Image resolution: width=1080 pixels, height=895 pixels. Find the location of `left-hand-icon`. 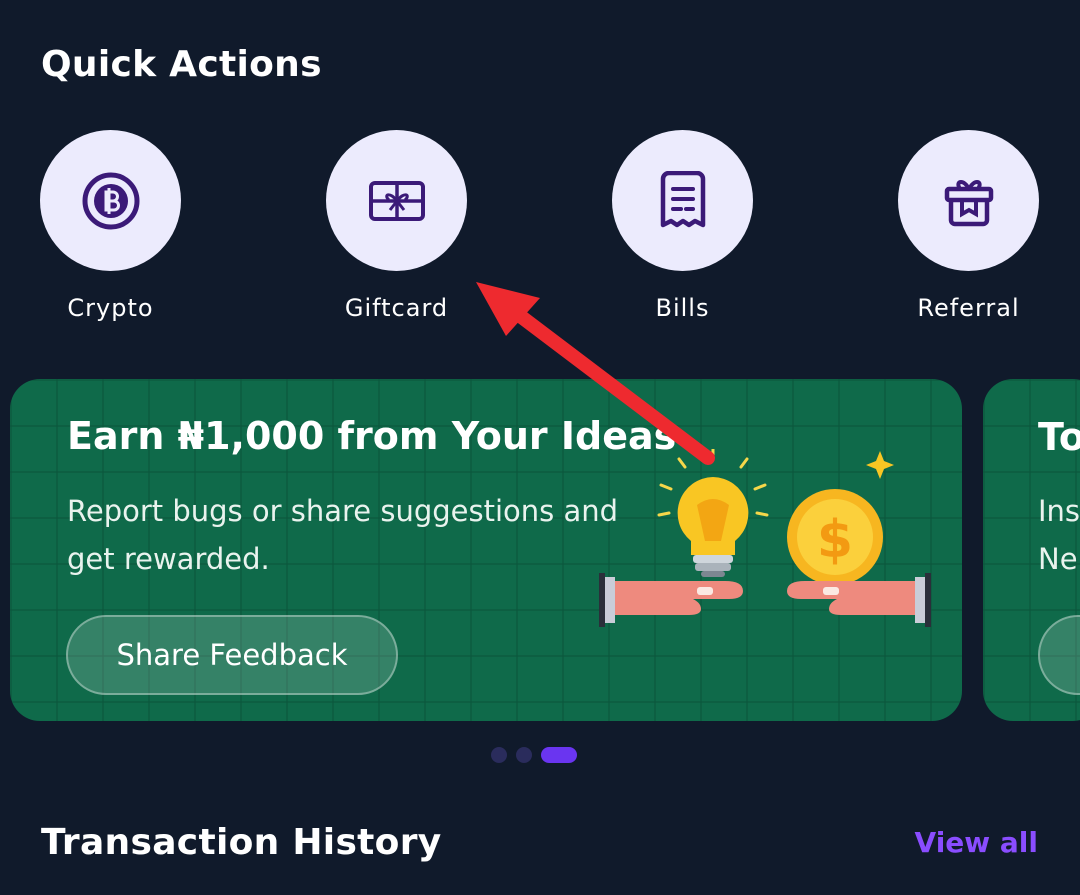

left-hand-icon is located at coordinates (671, 600).